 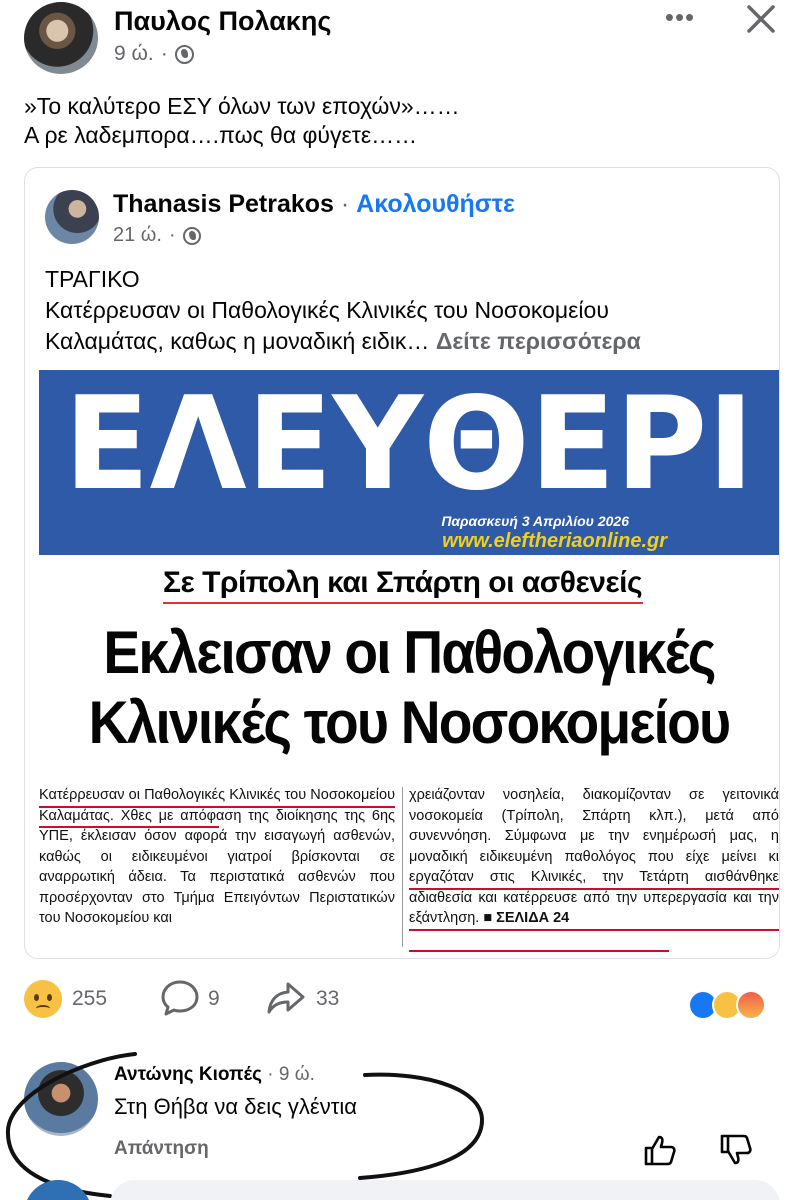 What do you see at coordinates (735, 1006) in the screenshot?
I see `reaction-summary` at bounding box center [735, 1006].